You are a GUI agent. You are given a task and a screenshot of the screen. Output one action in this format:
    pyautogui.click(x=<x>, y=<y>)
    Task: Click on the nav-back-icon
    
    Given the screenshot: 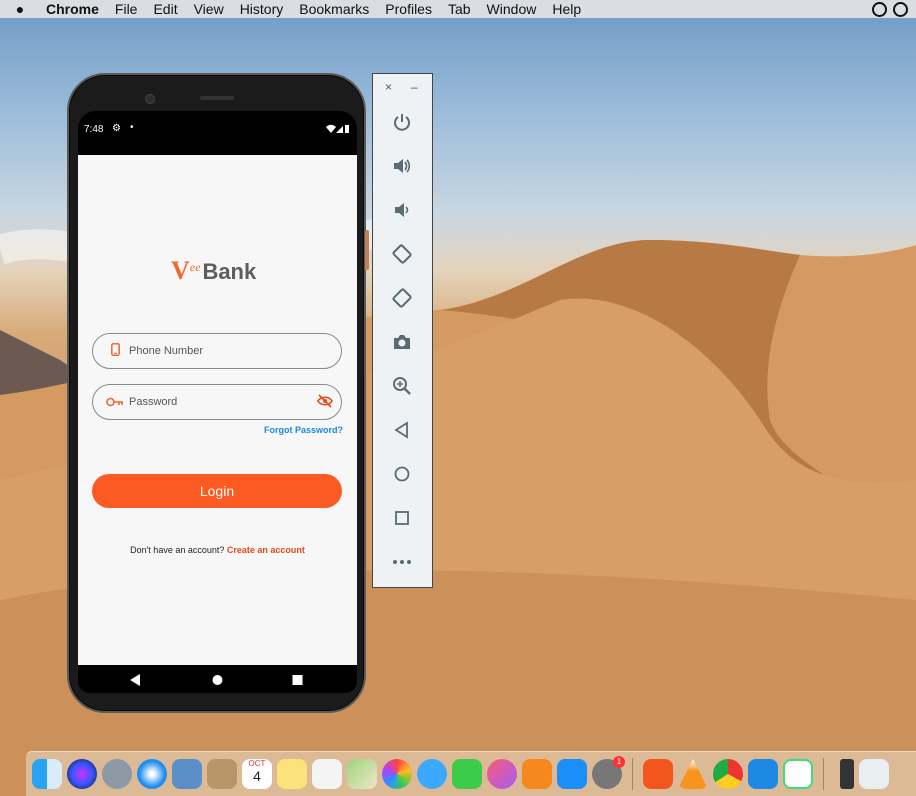 What is the action you would take?
    pyautogui.click(x=135, y=682)
    